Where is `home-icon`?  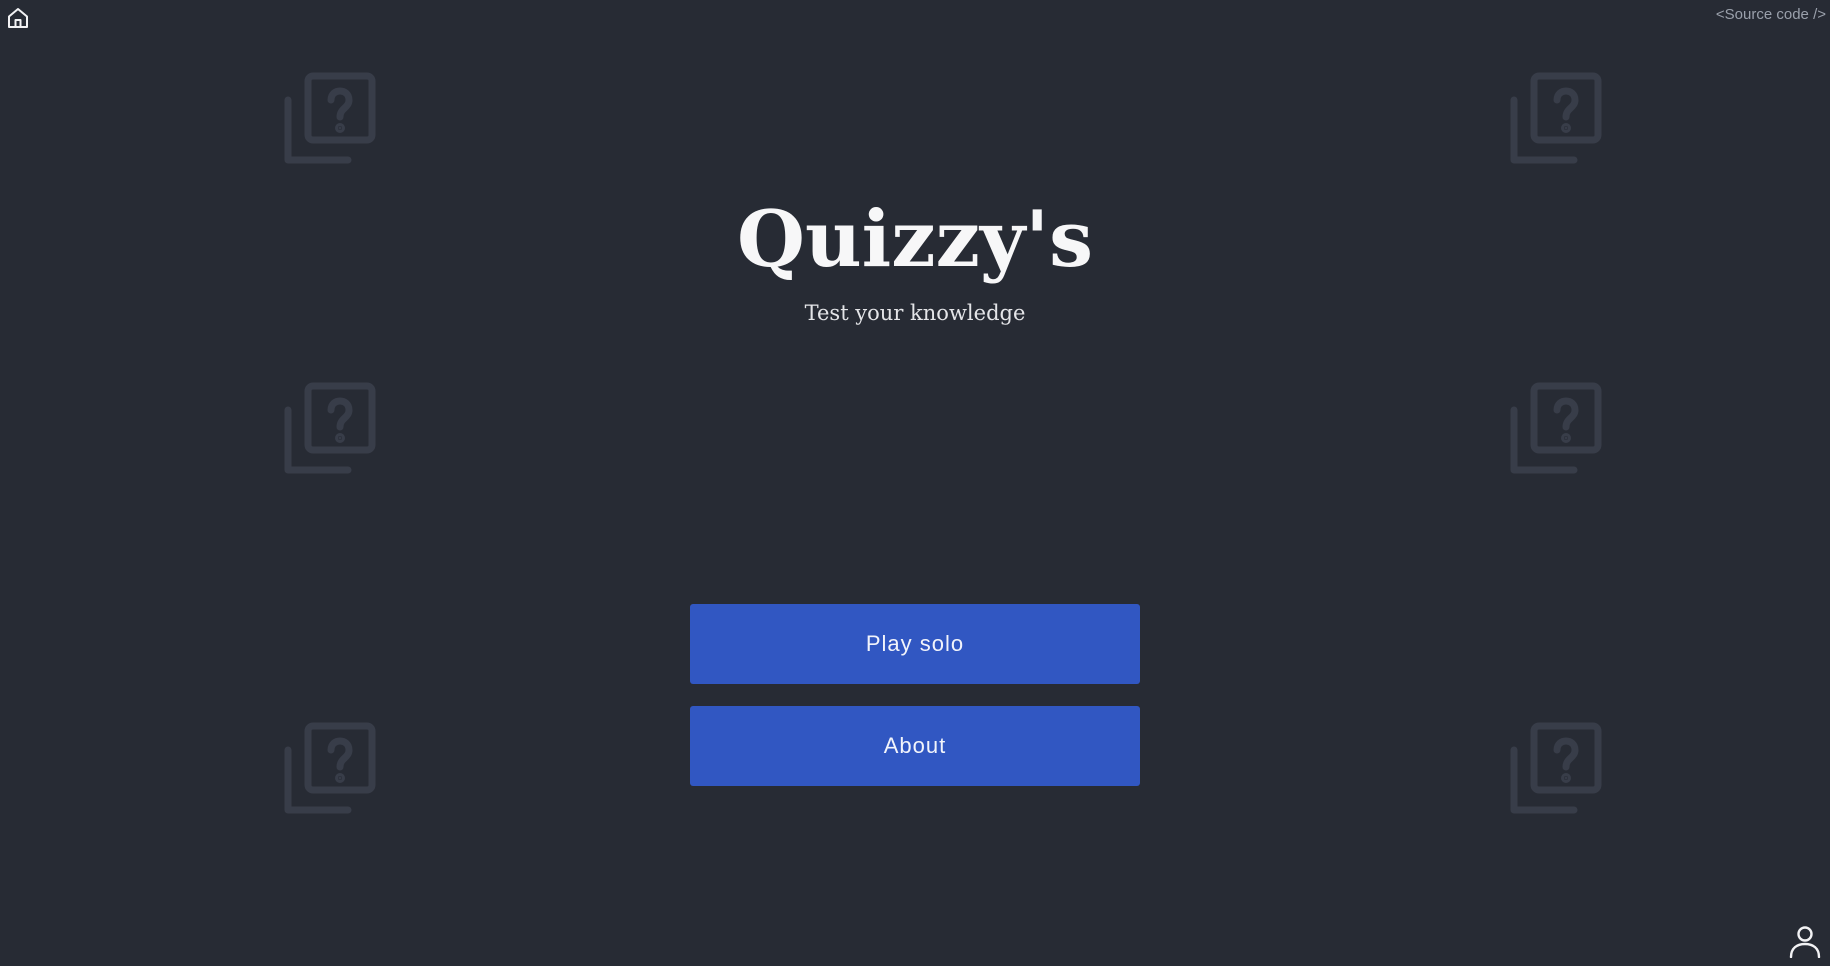
home-icon is located at coordinates (18, 18).